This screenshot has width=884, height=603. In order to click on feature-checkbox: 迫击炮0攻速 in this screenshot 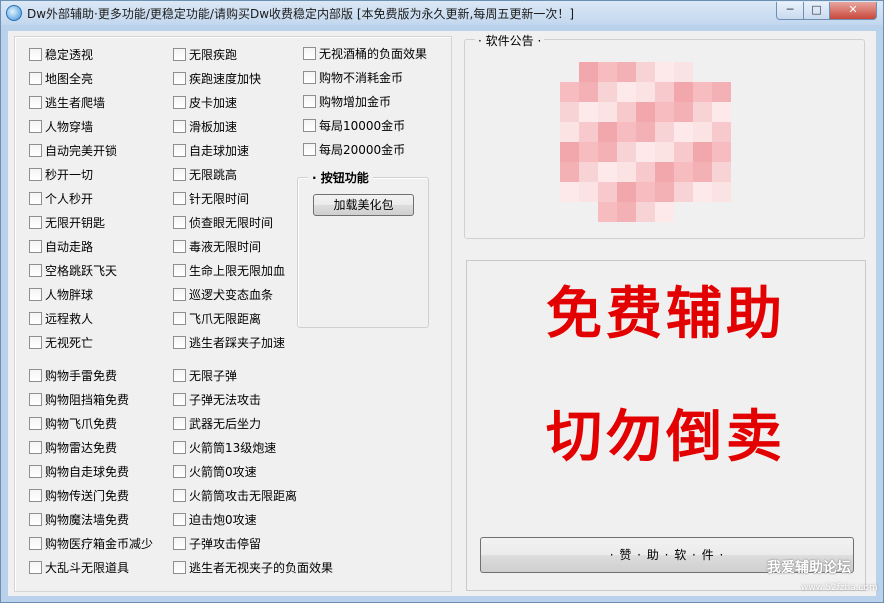, I will do `click(215, 520)`.